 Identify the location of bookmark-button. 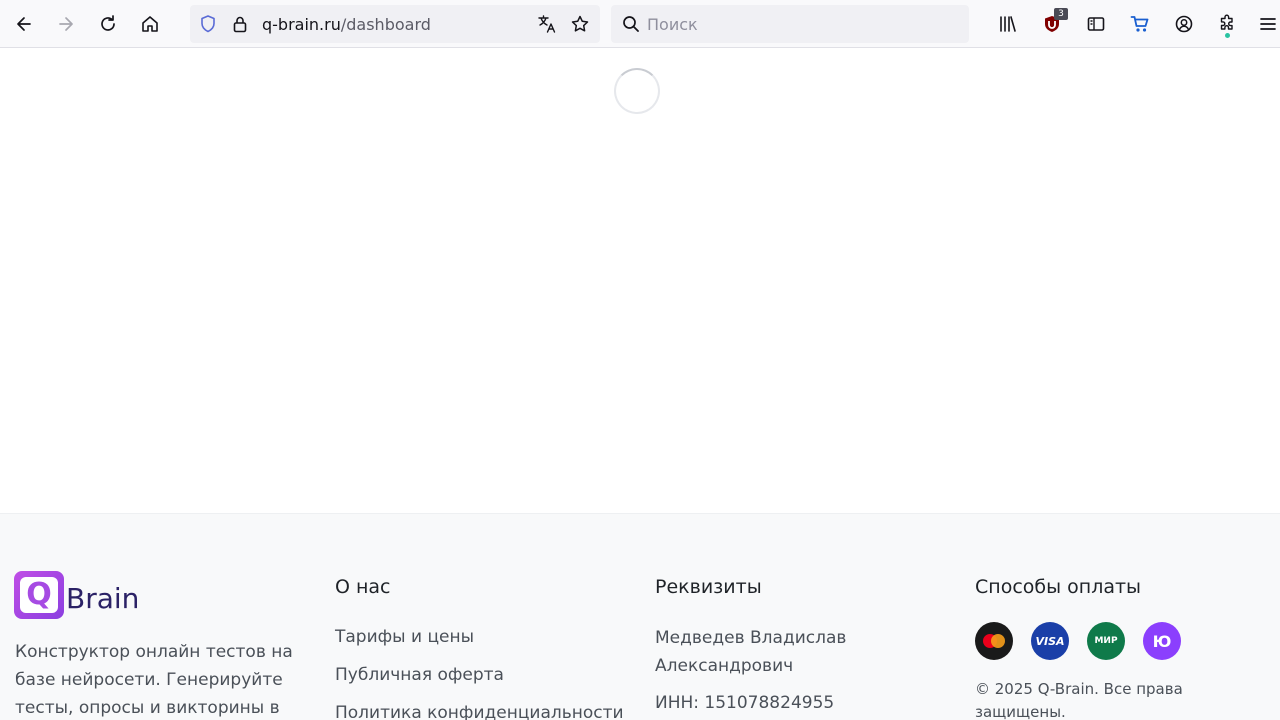
(580, 24).